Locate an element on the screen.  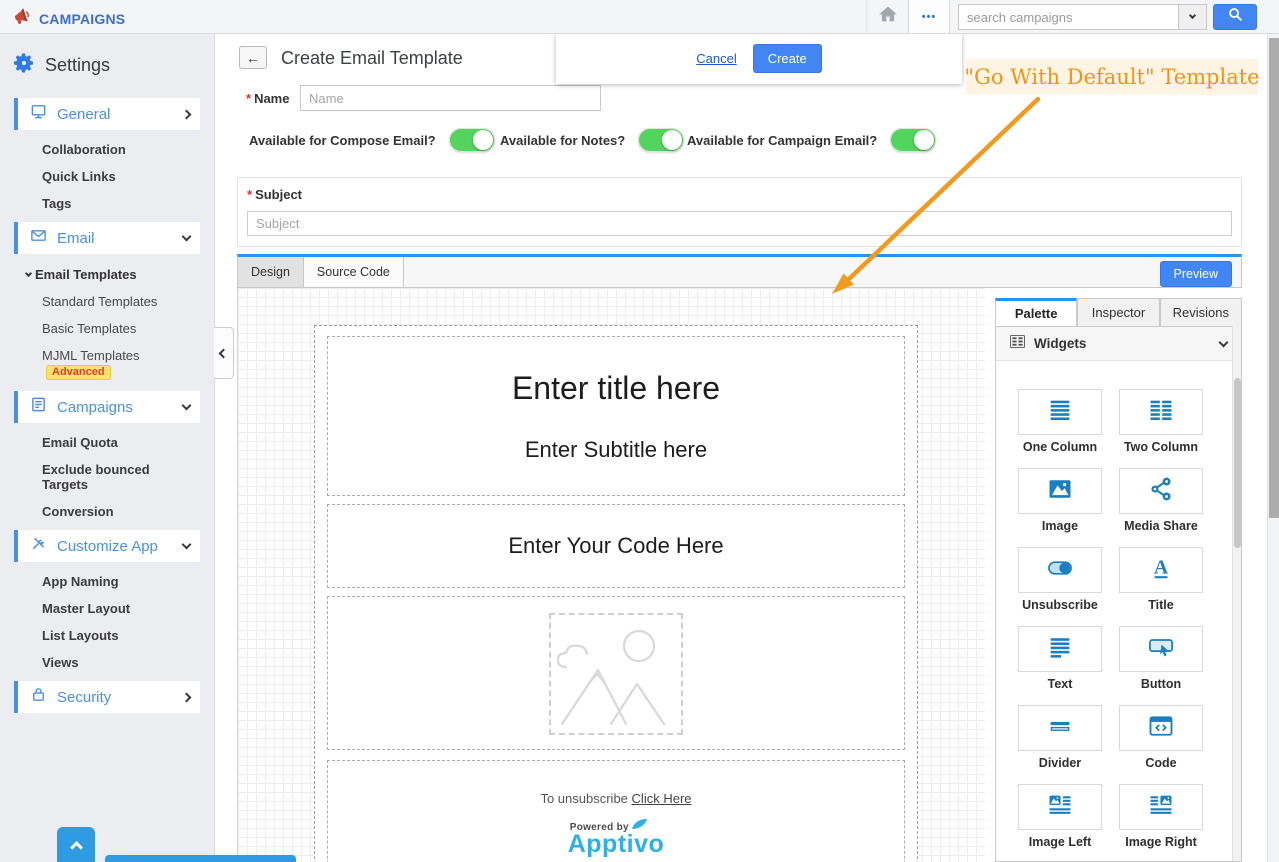
widget-text: Text is located at coordinates (1060, 659).